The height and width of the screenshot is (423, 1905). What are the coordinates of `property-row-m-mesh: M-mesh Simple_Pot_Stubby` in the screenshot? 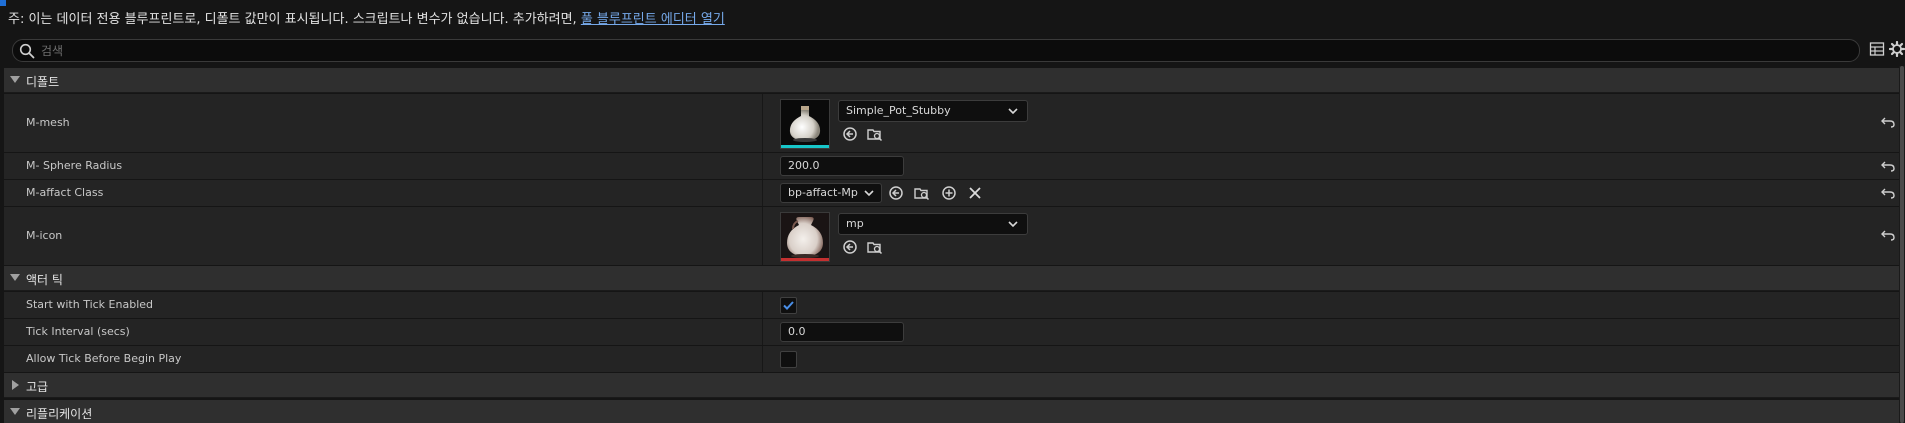 It's located at (951, 123).